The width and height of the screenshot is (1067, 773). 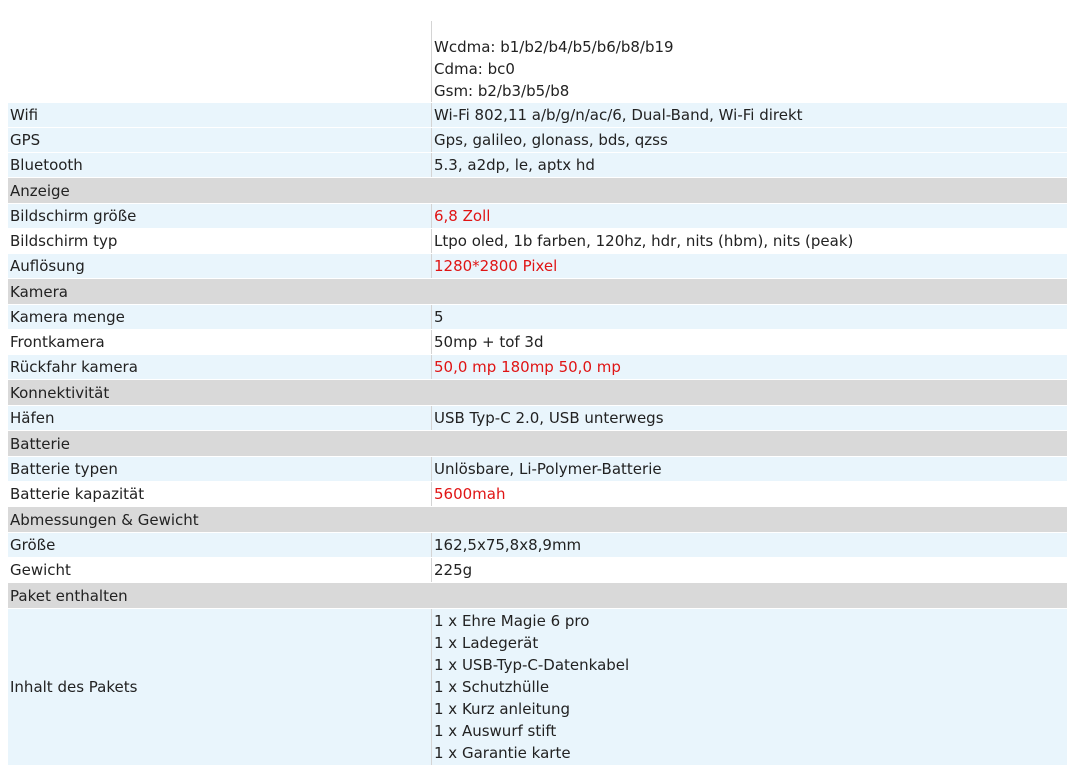 I want to click on section-title: Paket enthalten, so click(x=220, y=595).